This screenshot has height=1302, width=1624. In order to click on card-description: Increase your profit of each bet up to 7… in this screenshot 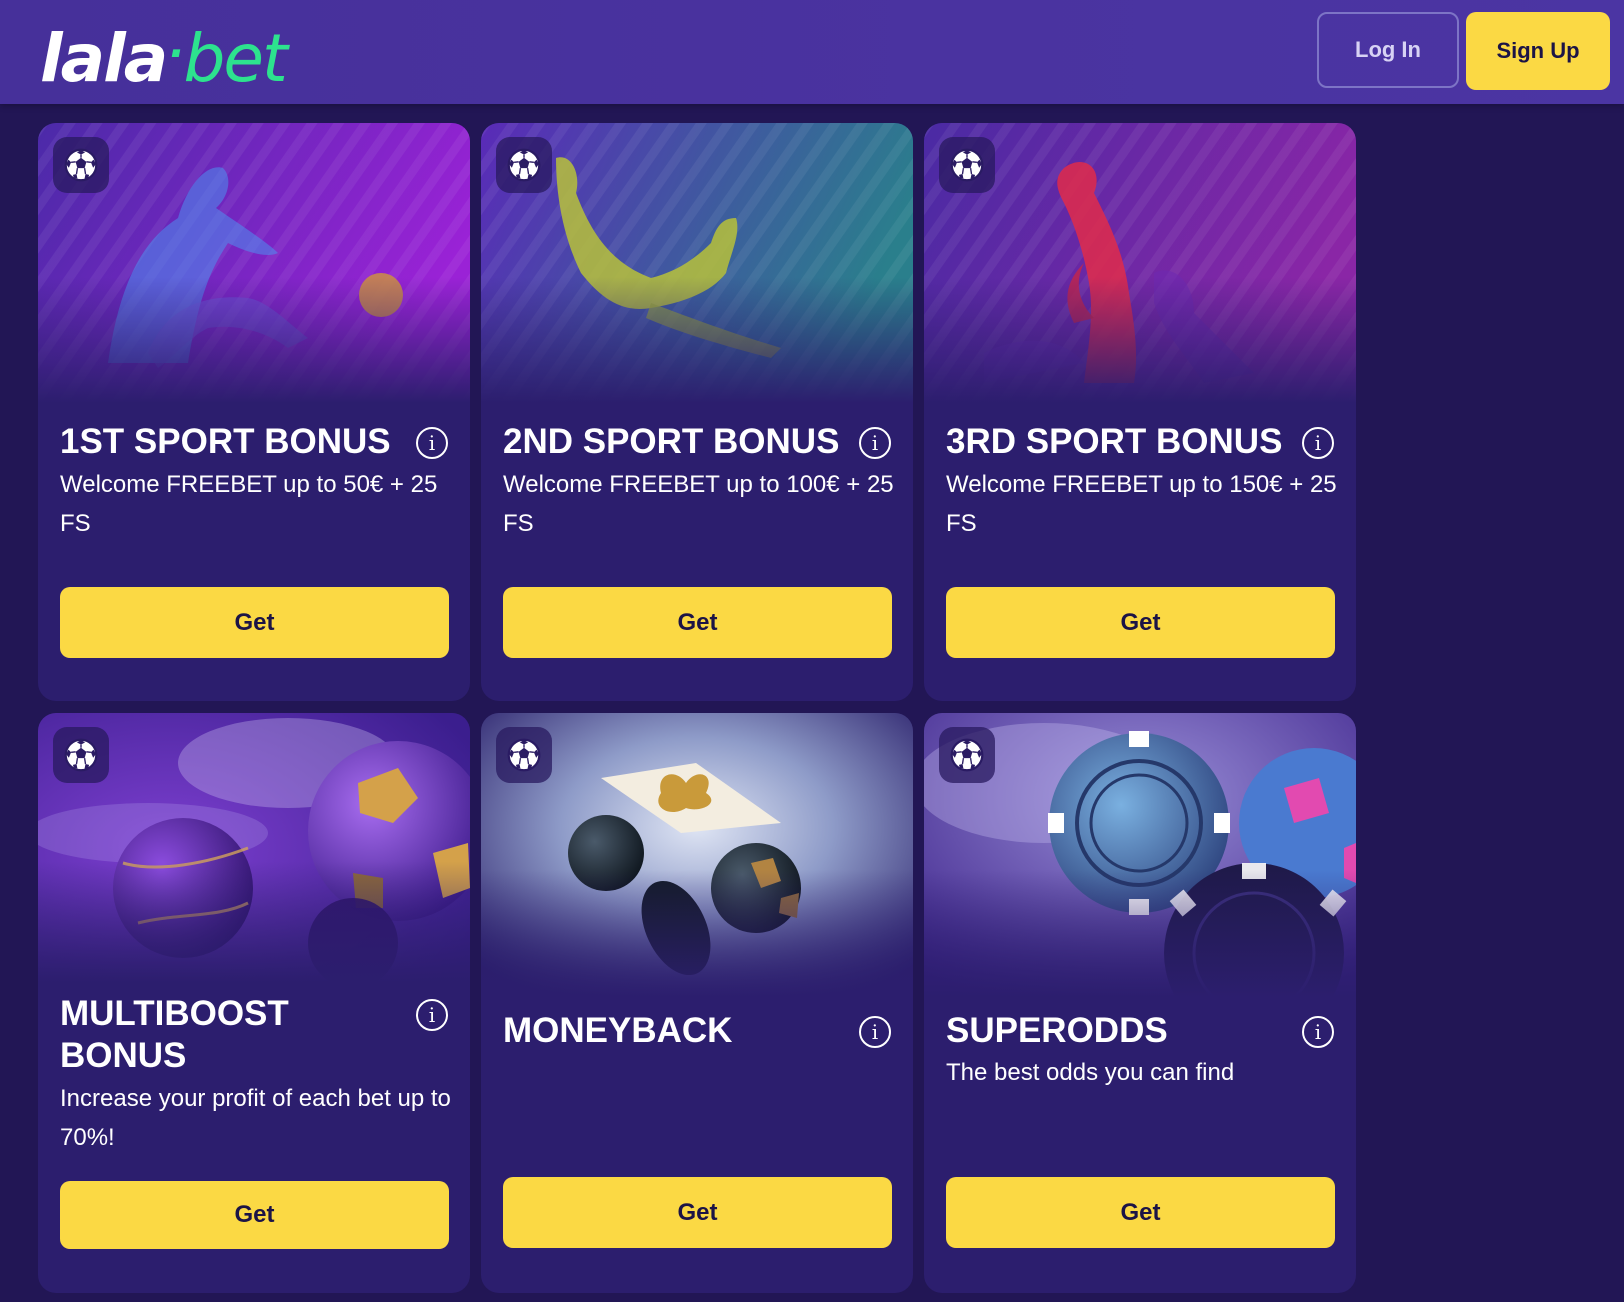, I will do `click(255, 1118)`.